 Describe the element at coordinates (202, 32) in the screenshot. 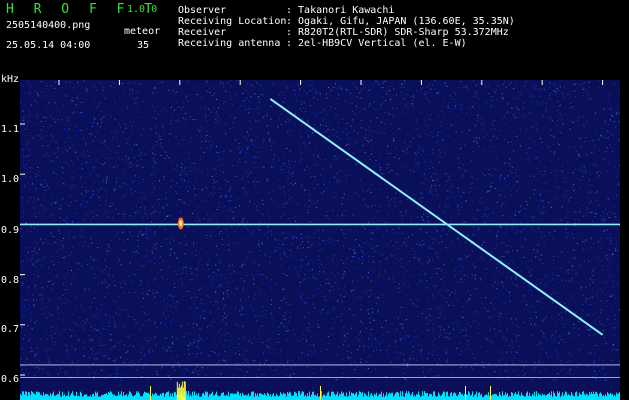

I see `receiver-label: Receiver` at that location.